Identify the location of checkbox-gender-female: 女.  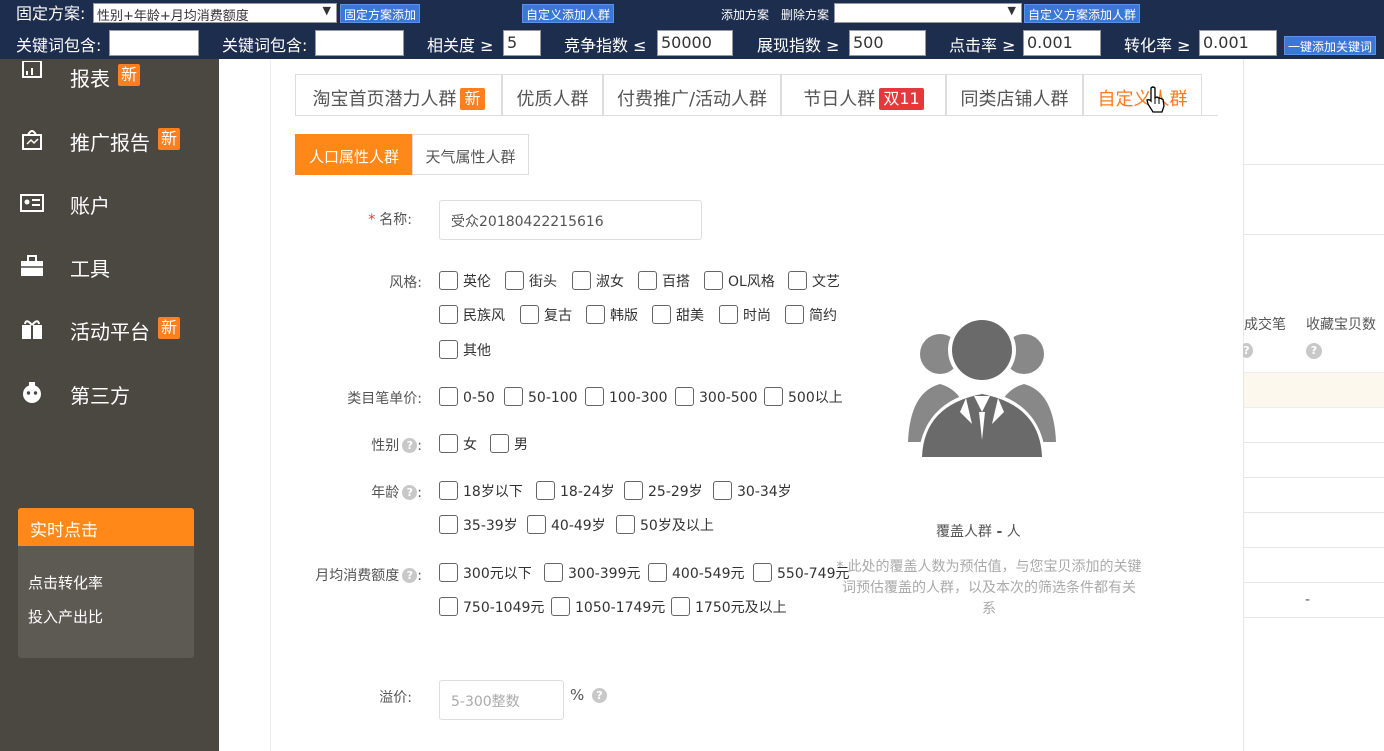
(458, 445).